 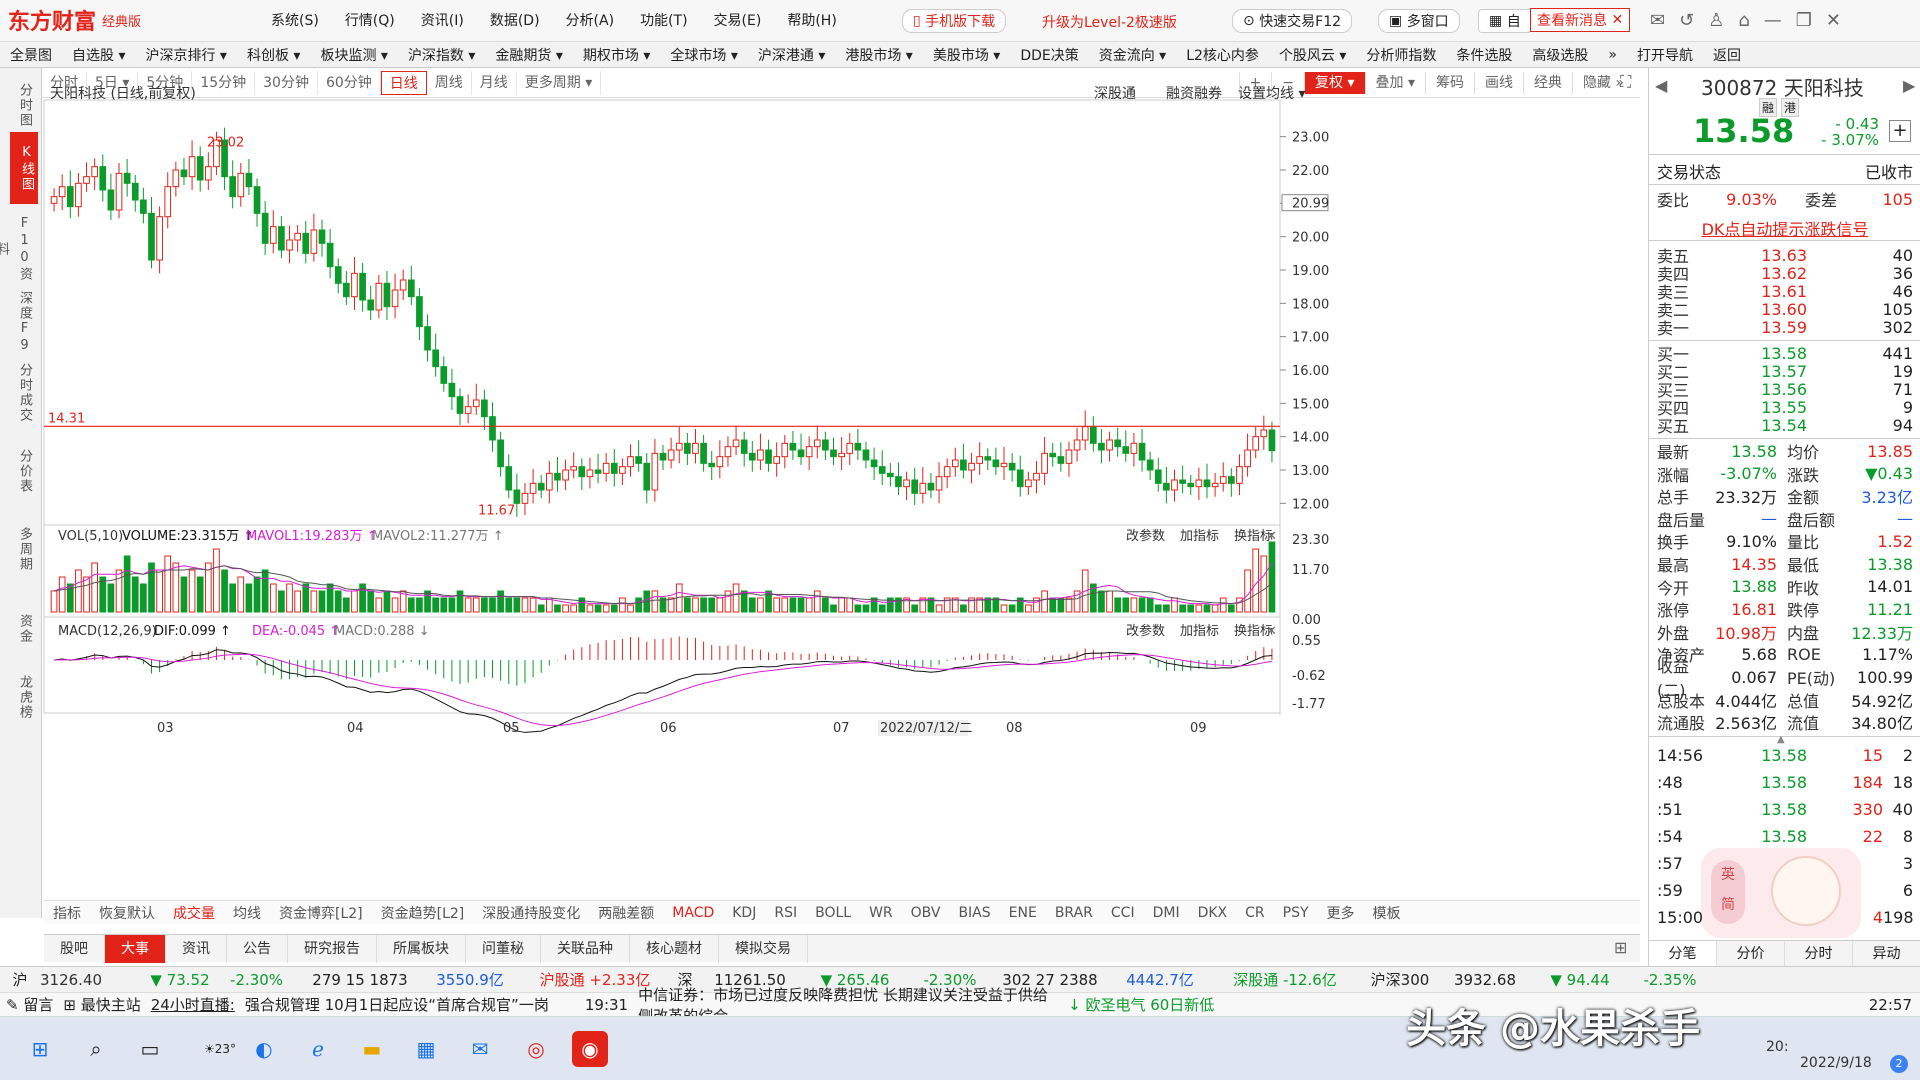 I want to click on mobile-download-button: ▯ 手机版下载, so click(x=954, y=21).